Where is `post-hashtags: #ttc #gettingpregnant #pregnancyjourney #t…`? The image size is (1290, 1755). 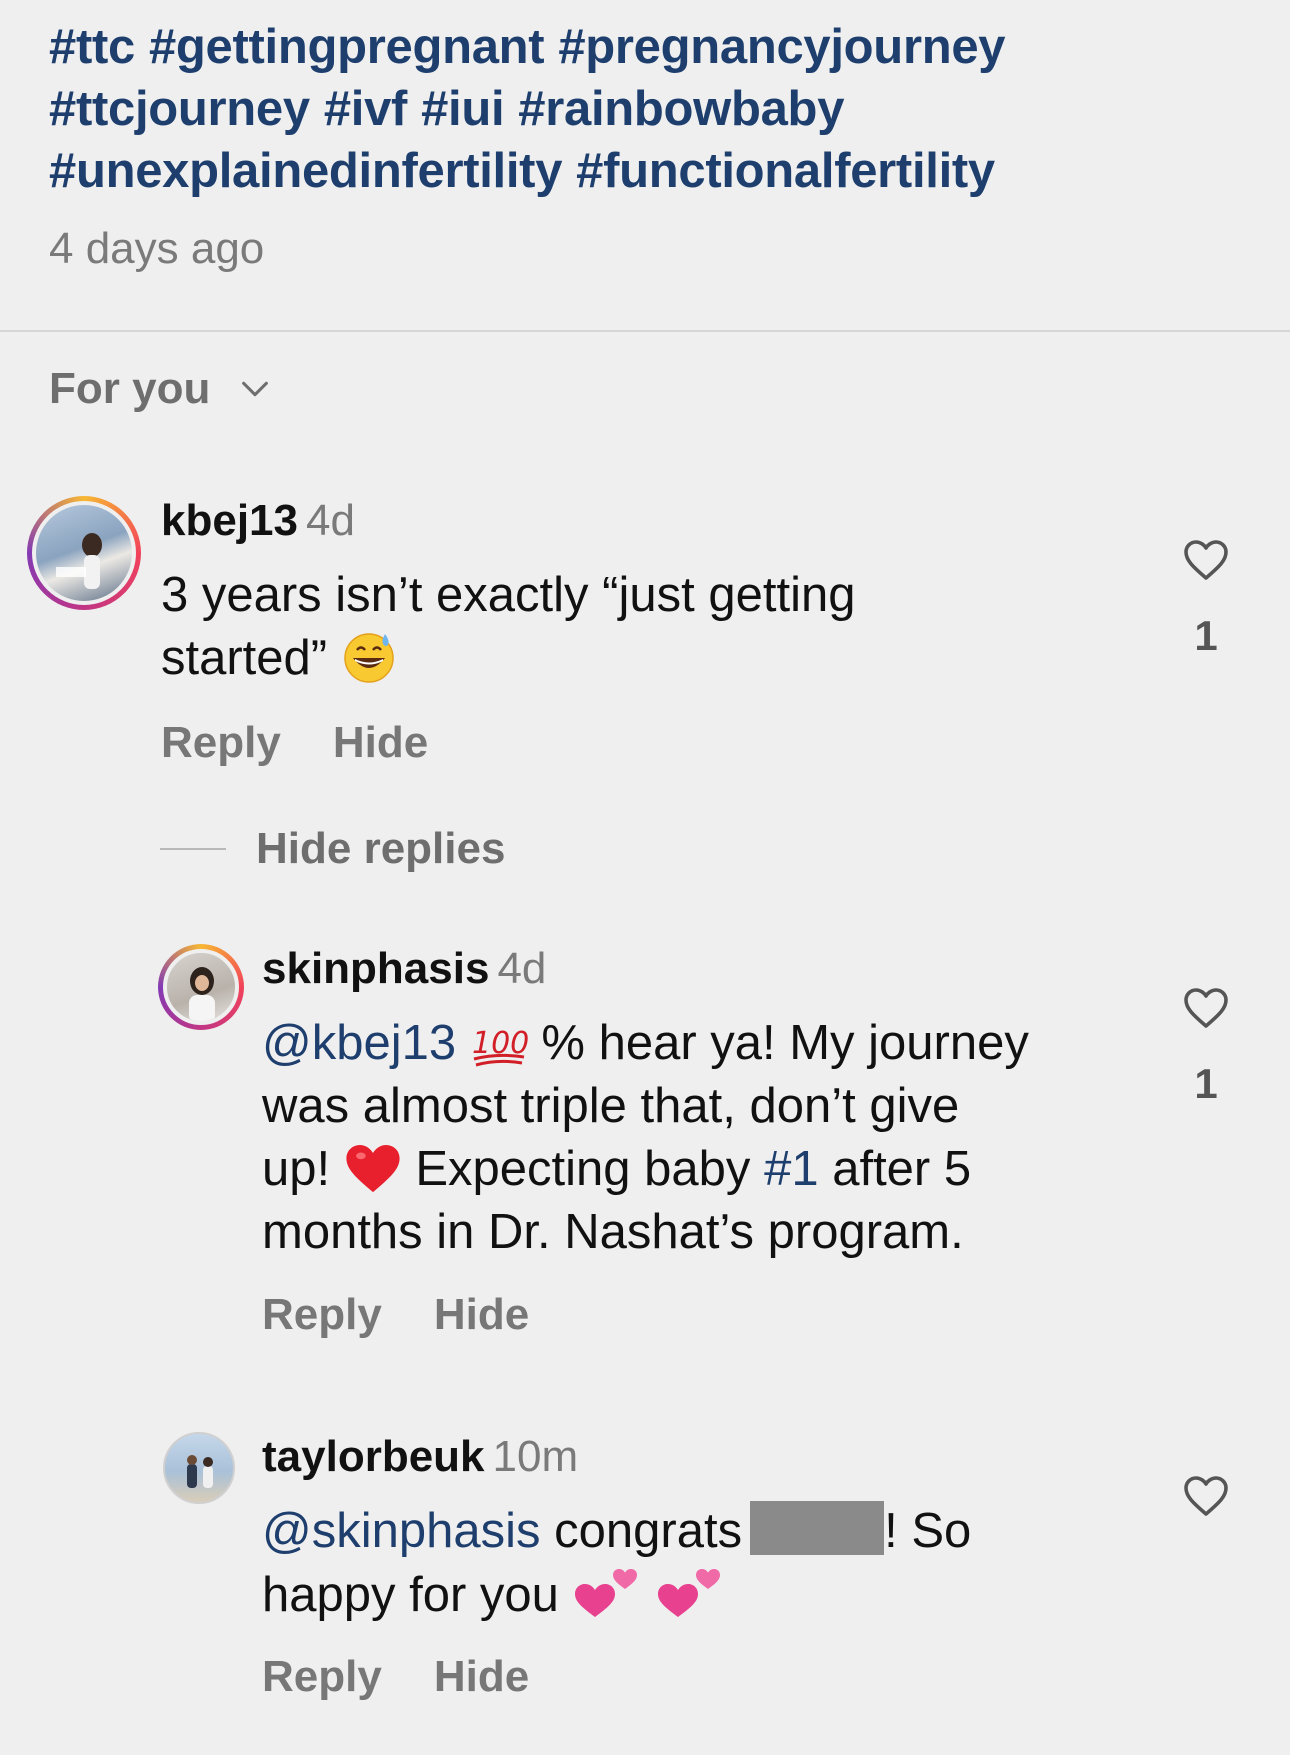 post-hashtags: #ttc #gettingpregnant #pregnancyjourney #t… is located at coordinates (639, 109).